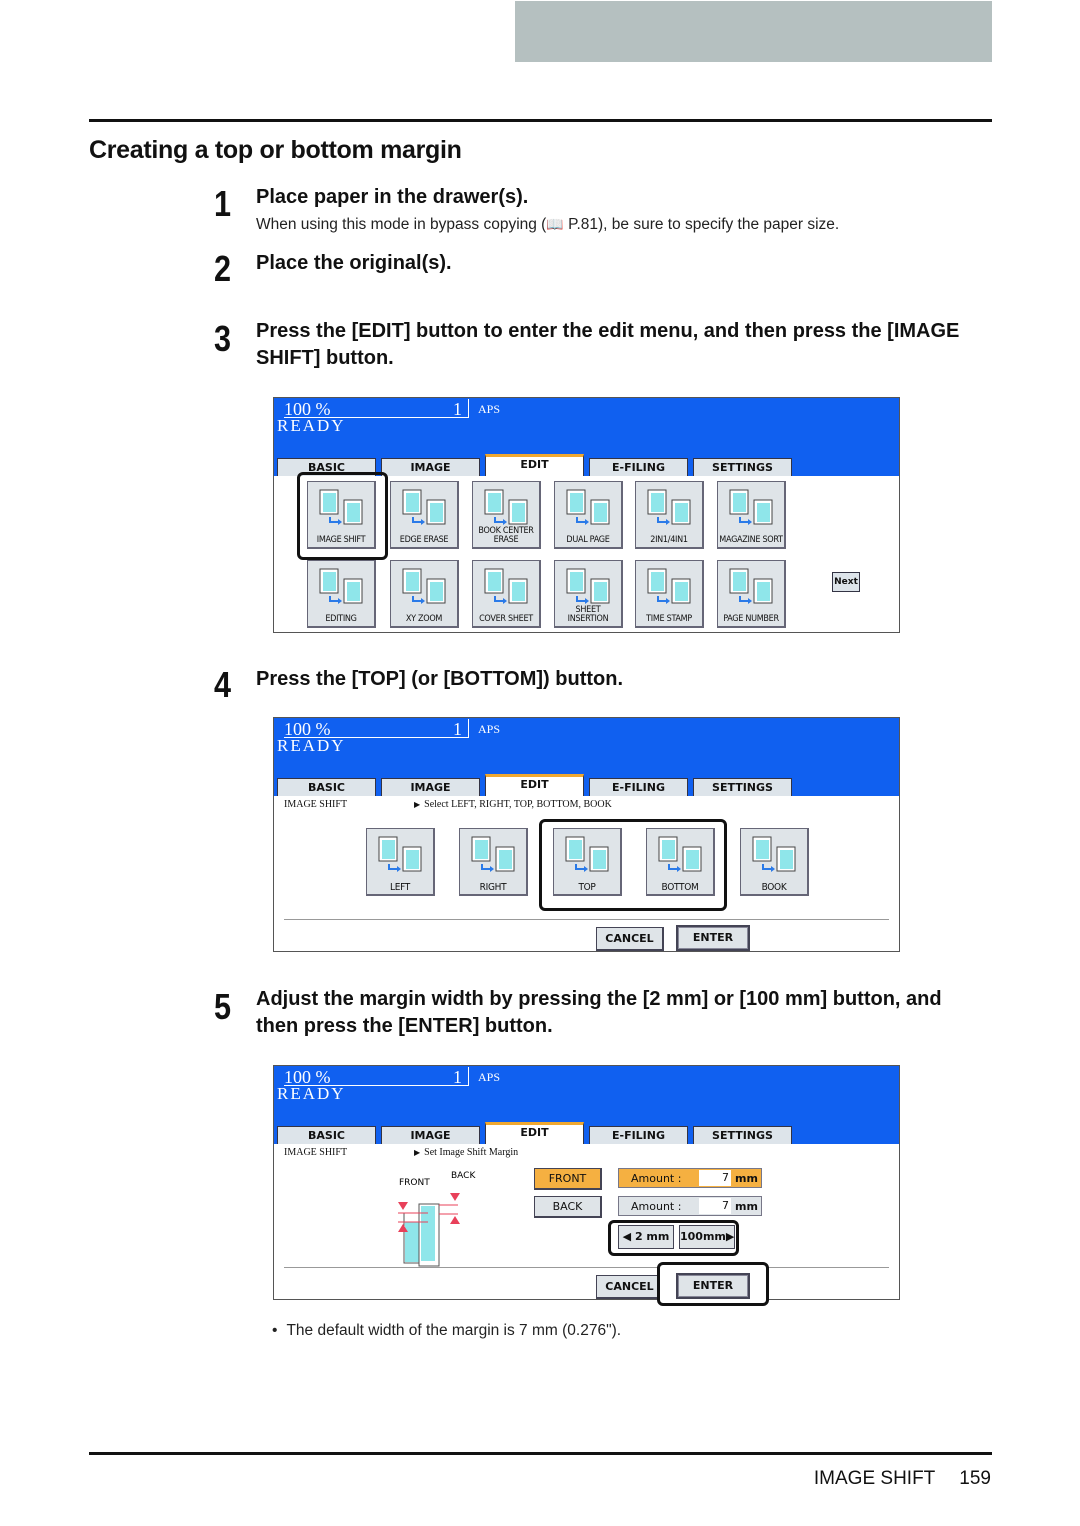 This screenshot has width=1080, height=1526. Describe the element at coordinates (753, 31) in the screenshot. I see `header-block` at that location.